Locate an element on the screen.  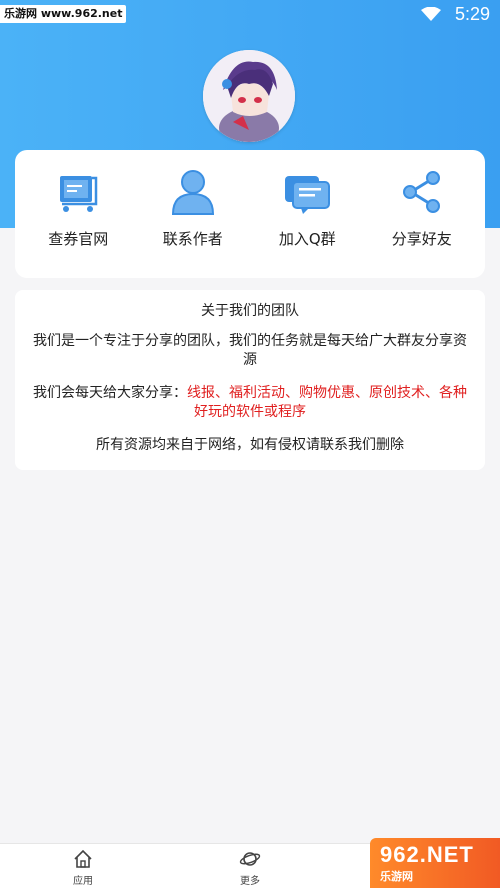
avatar is located at coordinates (249, 96).